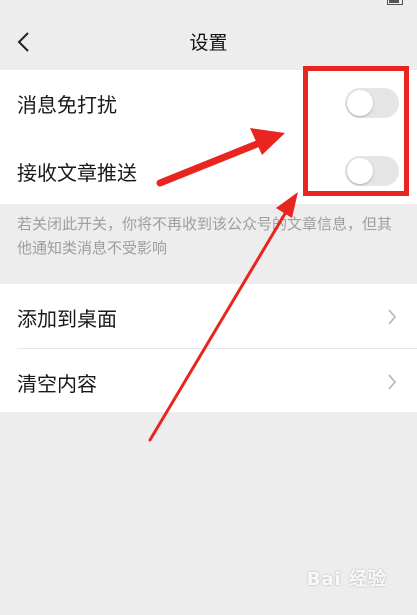 The image size is (417, 615). Describe the element at coordinates (208, 7) in the screenshot. I see `status-bar` at that location.